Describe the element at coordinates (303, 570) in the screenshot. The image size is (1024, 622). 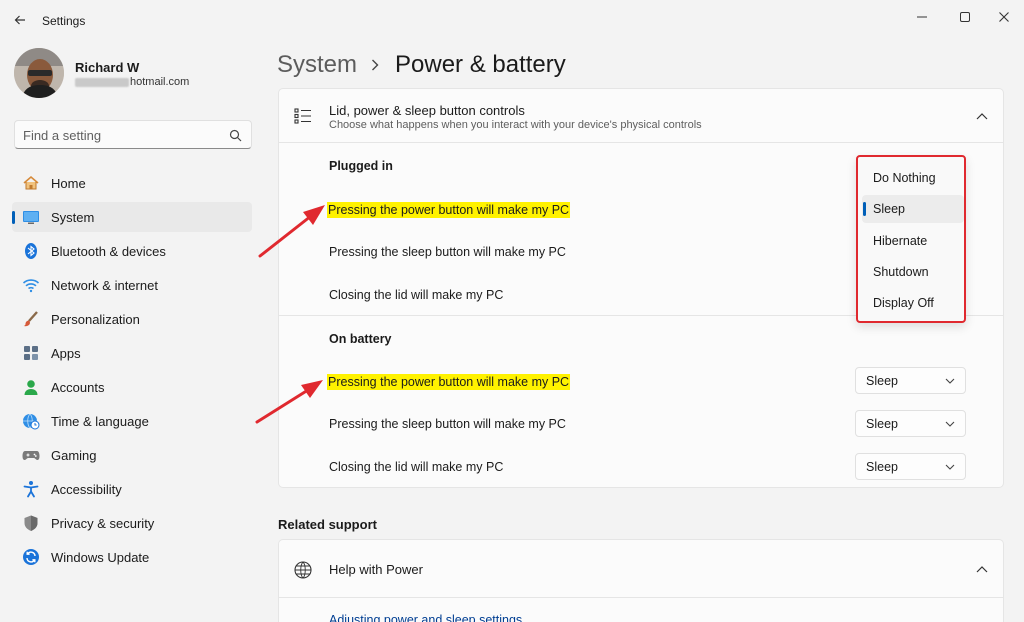
I see `globe-icon` at that location.